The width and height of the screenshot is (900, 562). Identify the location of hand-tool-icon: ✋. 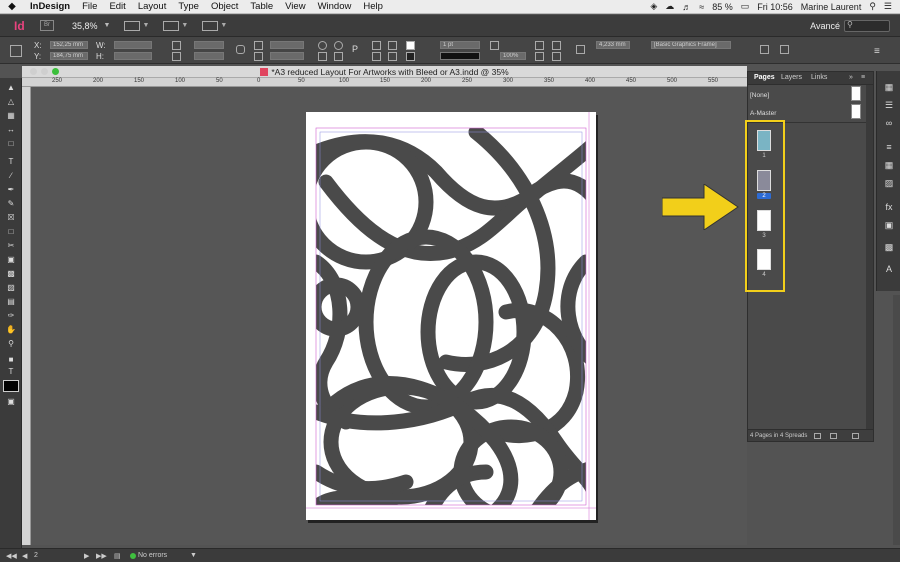
(11, 330).